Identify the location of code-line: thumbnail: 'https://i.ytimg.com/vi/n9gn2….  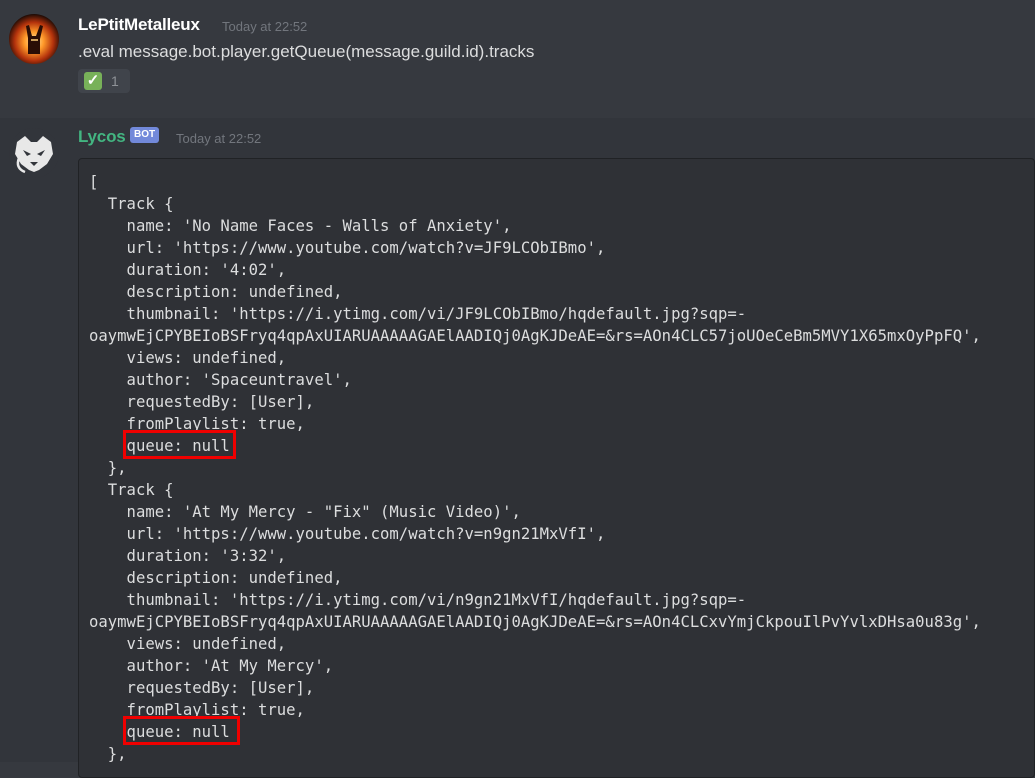
(418, 600).